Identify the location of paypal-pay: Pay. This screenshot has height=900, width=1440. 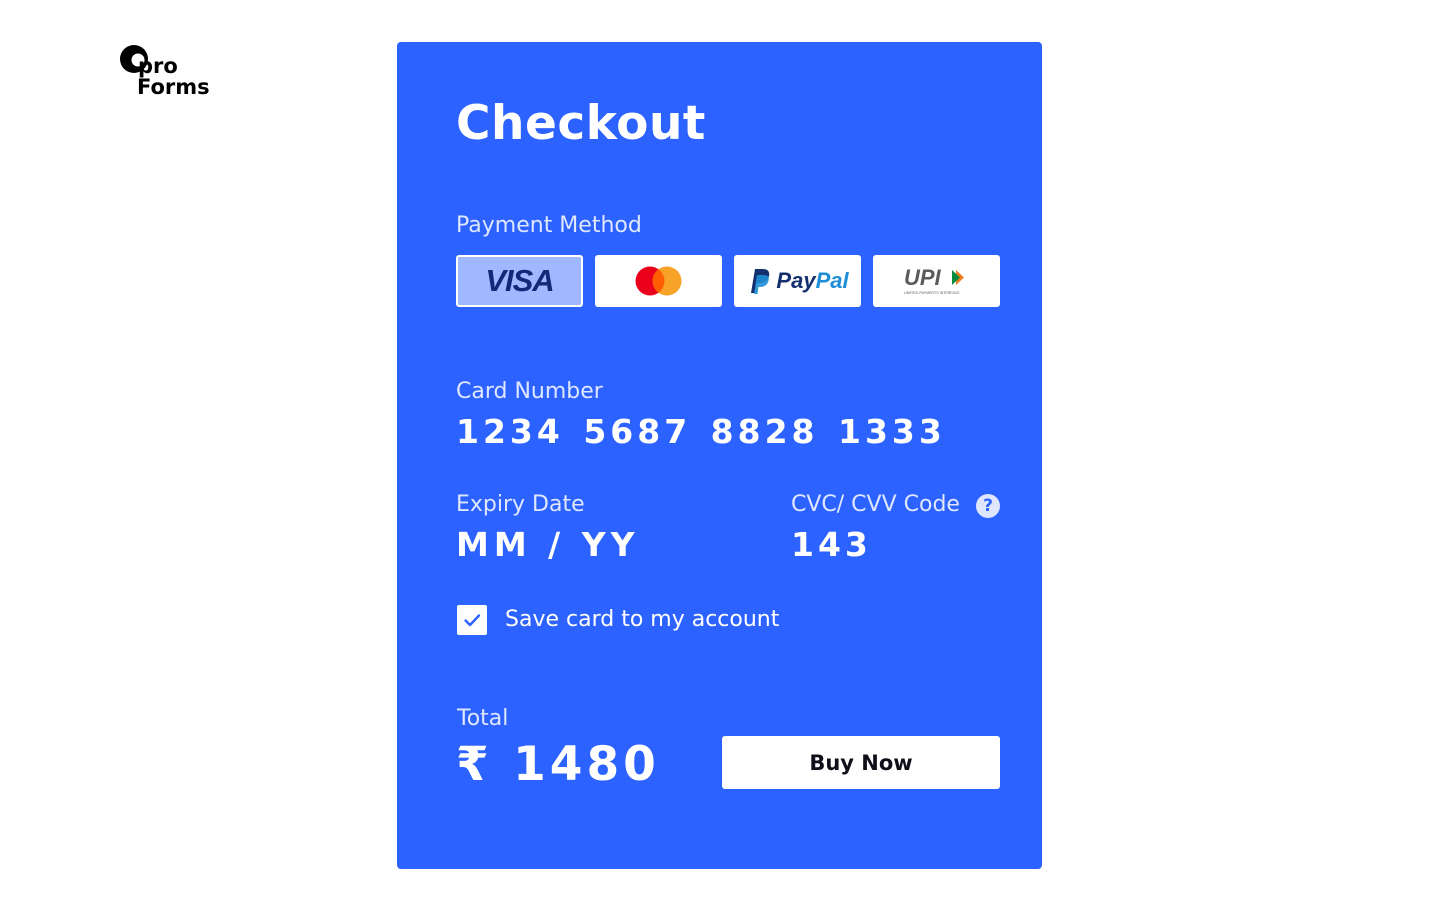
(796, 280).